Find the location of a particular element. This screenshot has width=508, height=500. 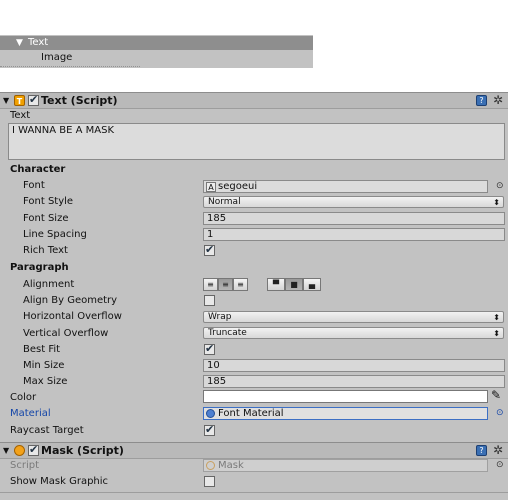

show-mask-graphic-label: Show Mask Graphic is located at coordinates (59, 481).